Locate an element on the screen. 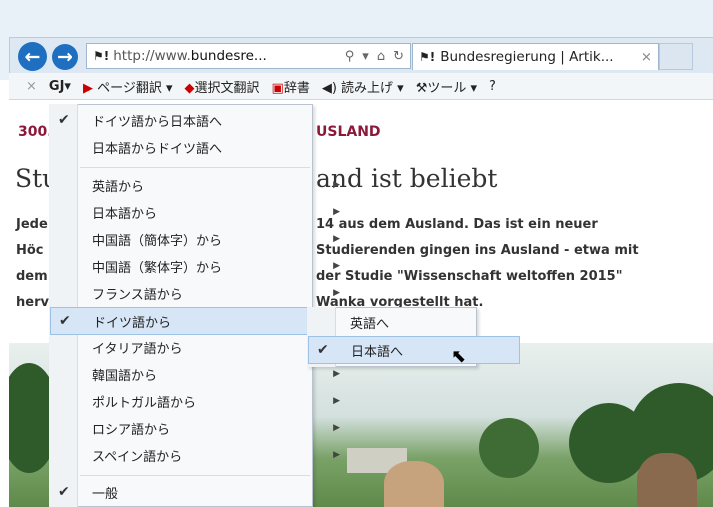 The image size is (713, 507). tools-label: ツール ▾ is located at coordinates (452, 88).